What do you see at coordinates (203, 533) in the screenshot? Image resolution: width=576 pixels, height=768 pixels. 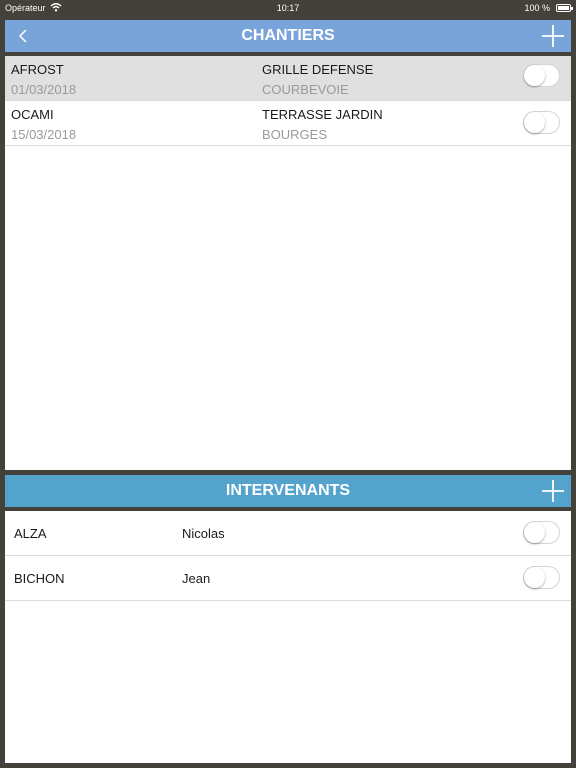 I see `intervenant-first-name: Nicolas` at bounding box center [203, 533].